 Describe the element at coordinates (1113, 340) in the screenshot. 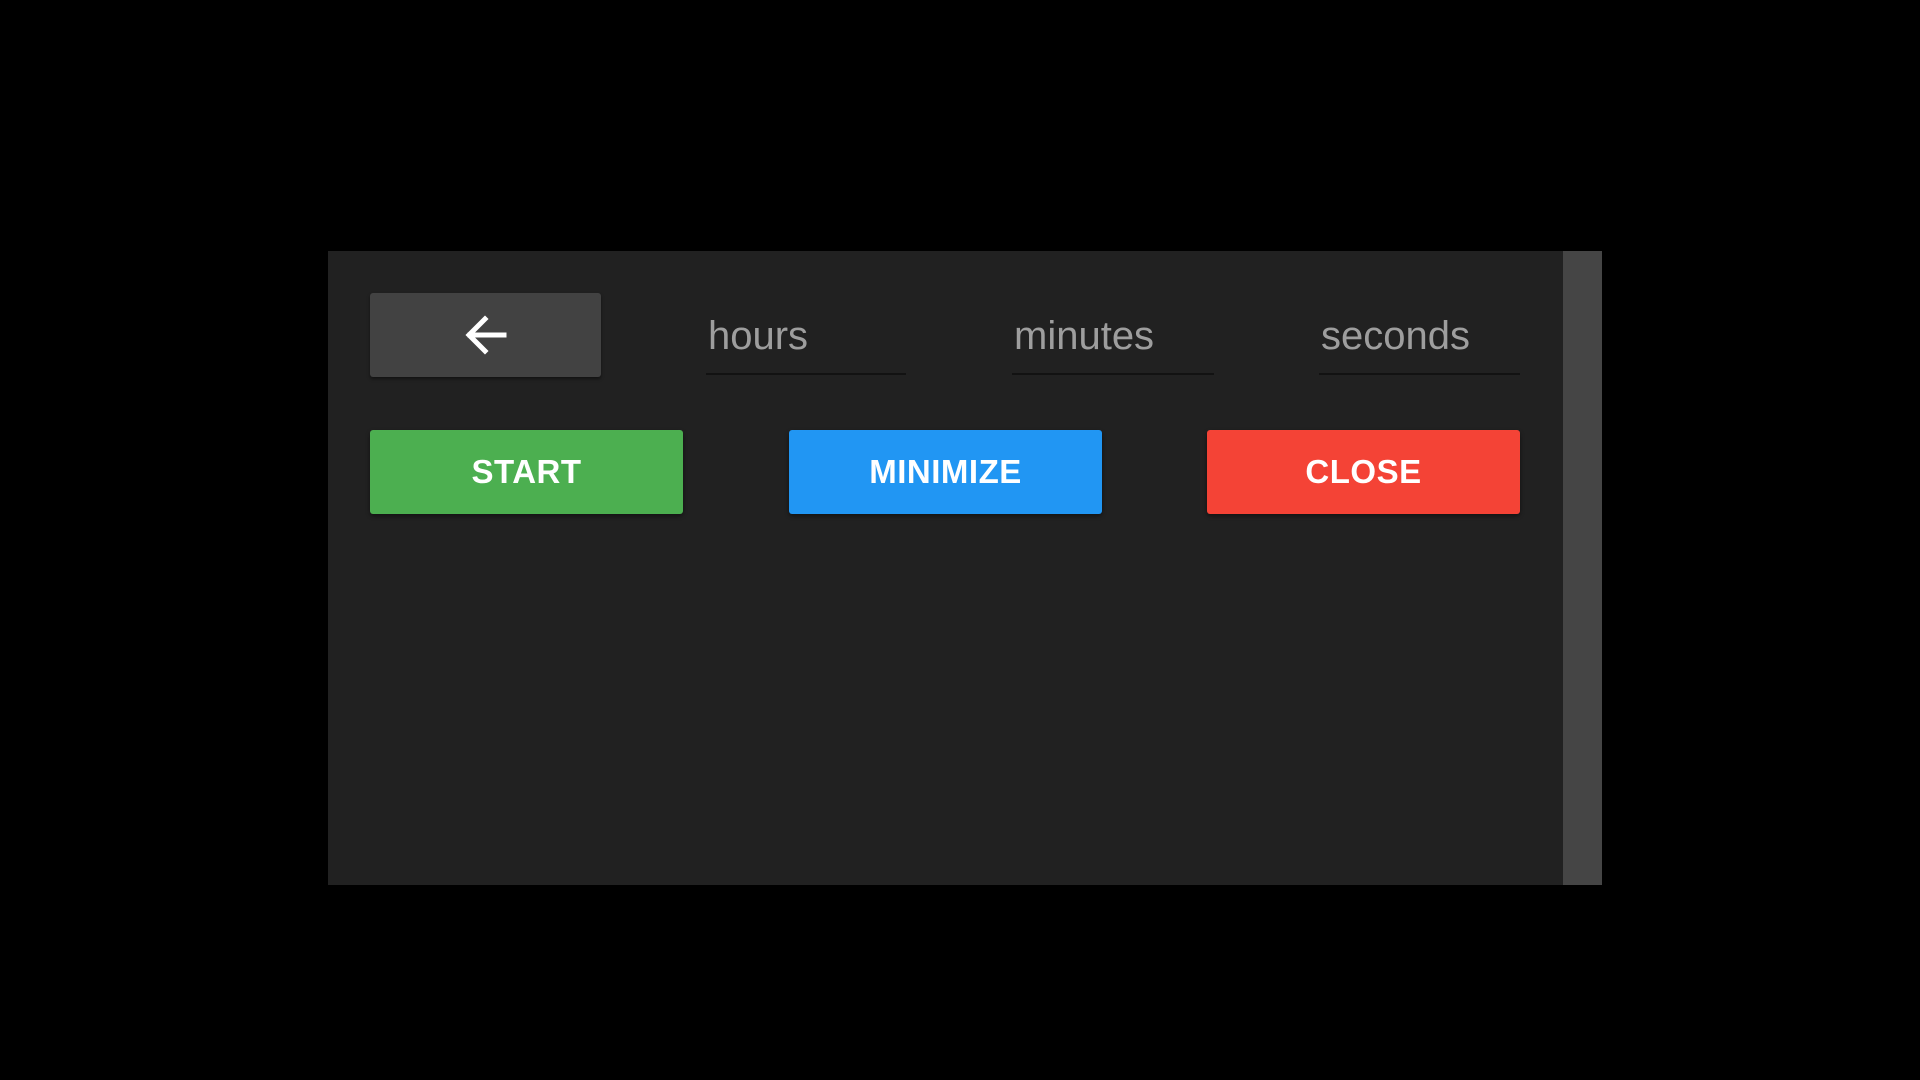

I see `minutes-input` at that location.